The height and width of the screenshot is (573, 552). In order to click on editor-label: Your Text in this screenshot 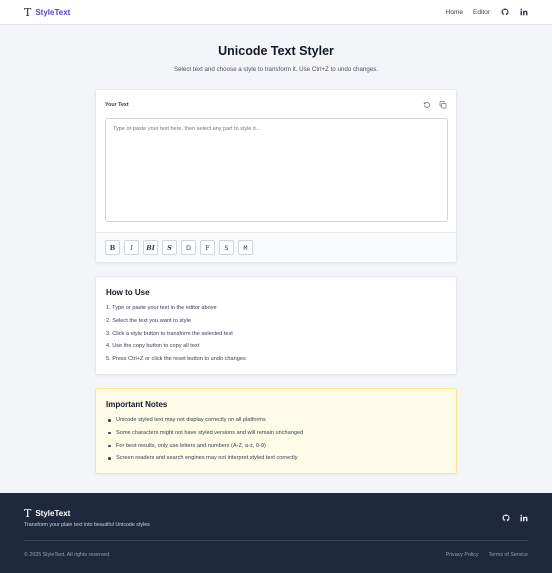, I will do `click(117, 105)`.